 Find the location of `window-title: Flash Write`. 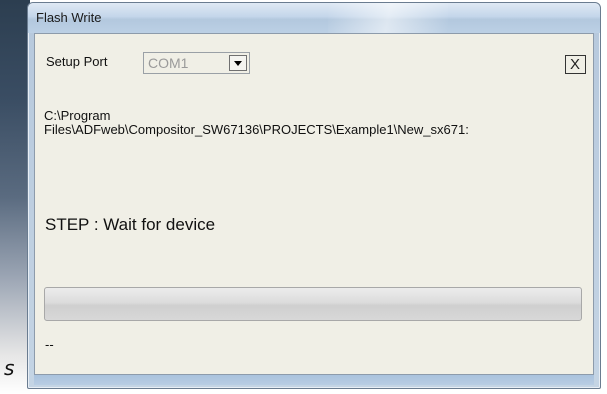

window-title: Flash Write is located at coordinates (69, 17).